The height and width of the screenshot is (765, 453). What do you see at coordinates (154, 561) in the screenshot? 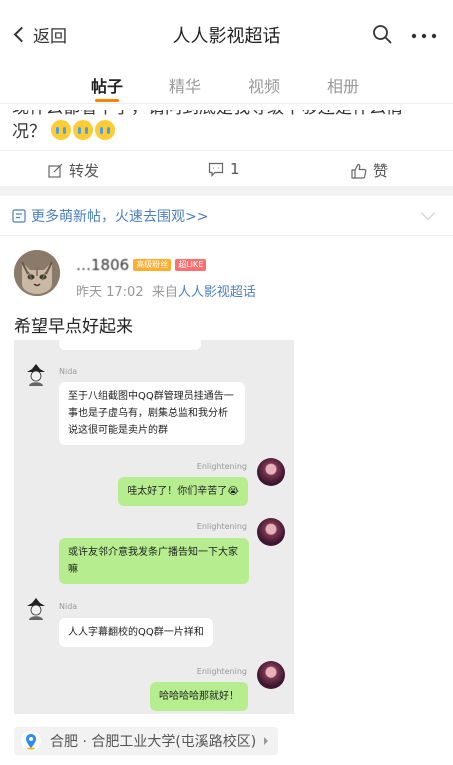
I see `chat-message: 或许友邻介意我发条广播告知一下大家嘛` at bounding box center [154, 561].